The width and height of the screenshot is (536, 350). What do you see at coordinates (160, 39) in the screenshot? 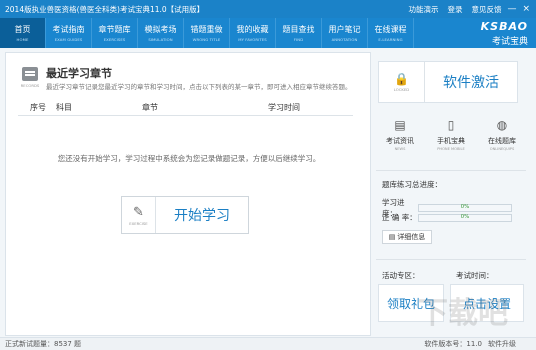
I see `tab-sublabel: SIMULATION` at bounding box center [160, 39].